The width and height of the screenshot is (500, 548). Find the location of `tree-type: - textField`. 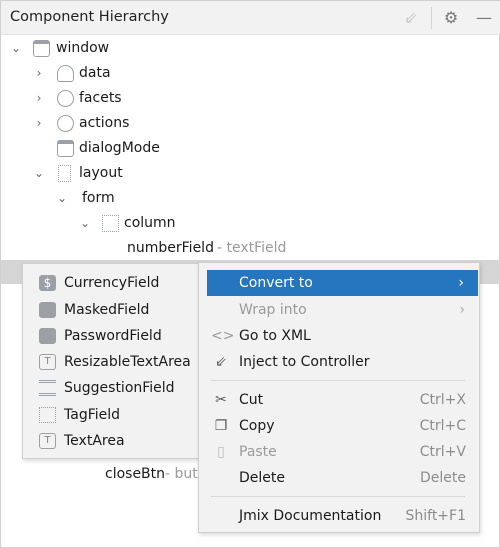

tree-type: - textField is located at coordinates (252, 248).